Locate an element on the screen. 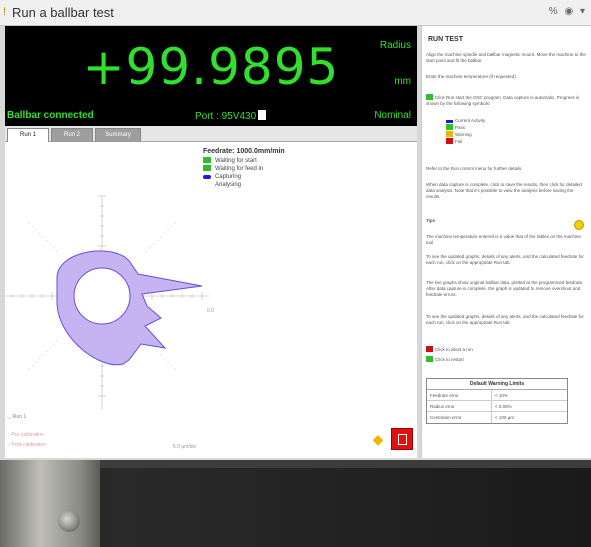 The image size is (591, 547). readout-unit-label: mm is located at coordinates (402, 81).